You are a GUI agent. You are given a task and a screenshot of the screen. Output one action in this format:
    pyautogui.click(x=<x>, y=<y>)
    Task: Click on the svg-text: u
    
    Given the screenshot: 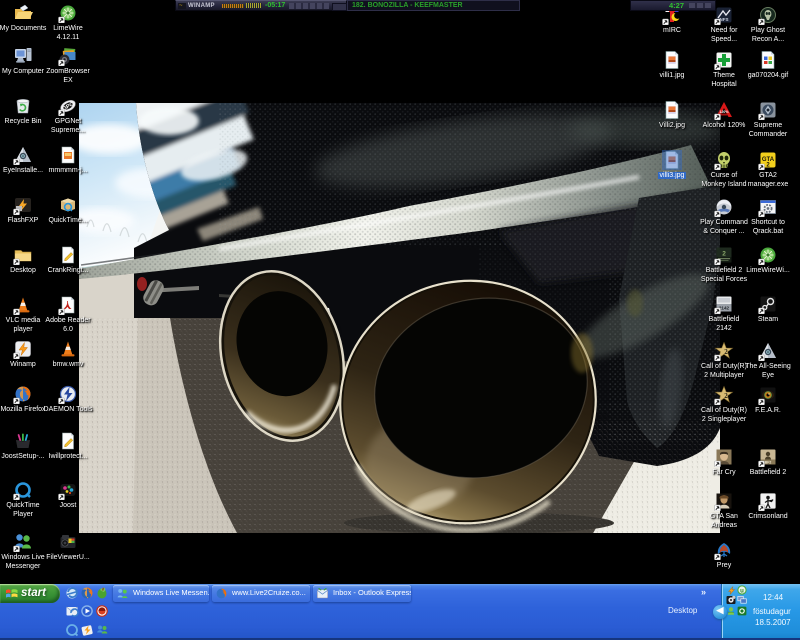 What is the action you would take?
    pyautogui.click(x=742, y=592)
    